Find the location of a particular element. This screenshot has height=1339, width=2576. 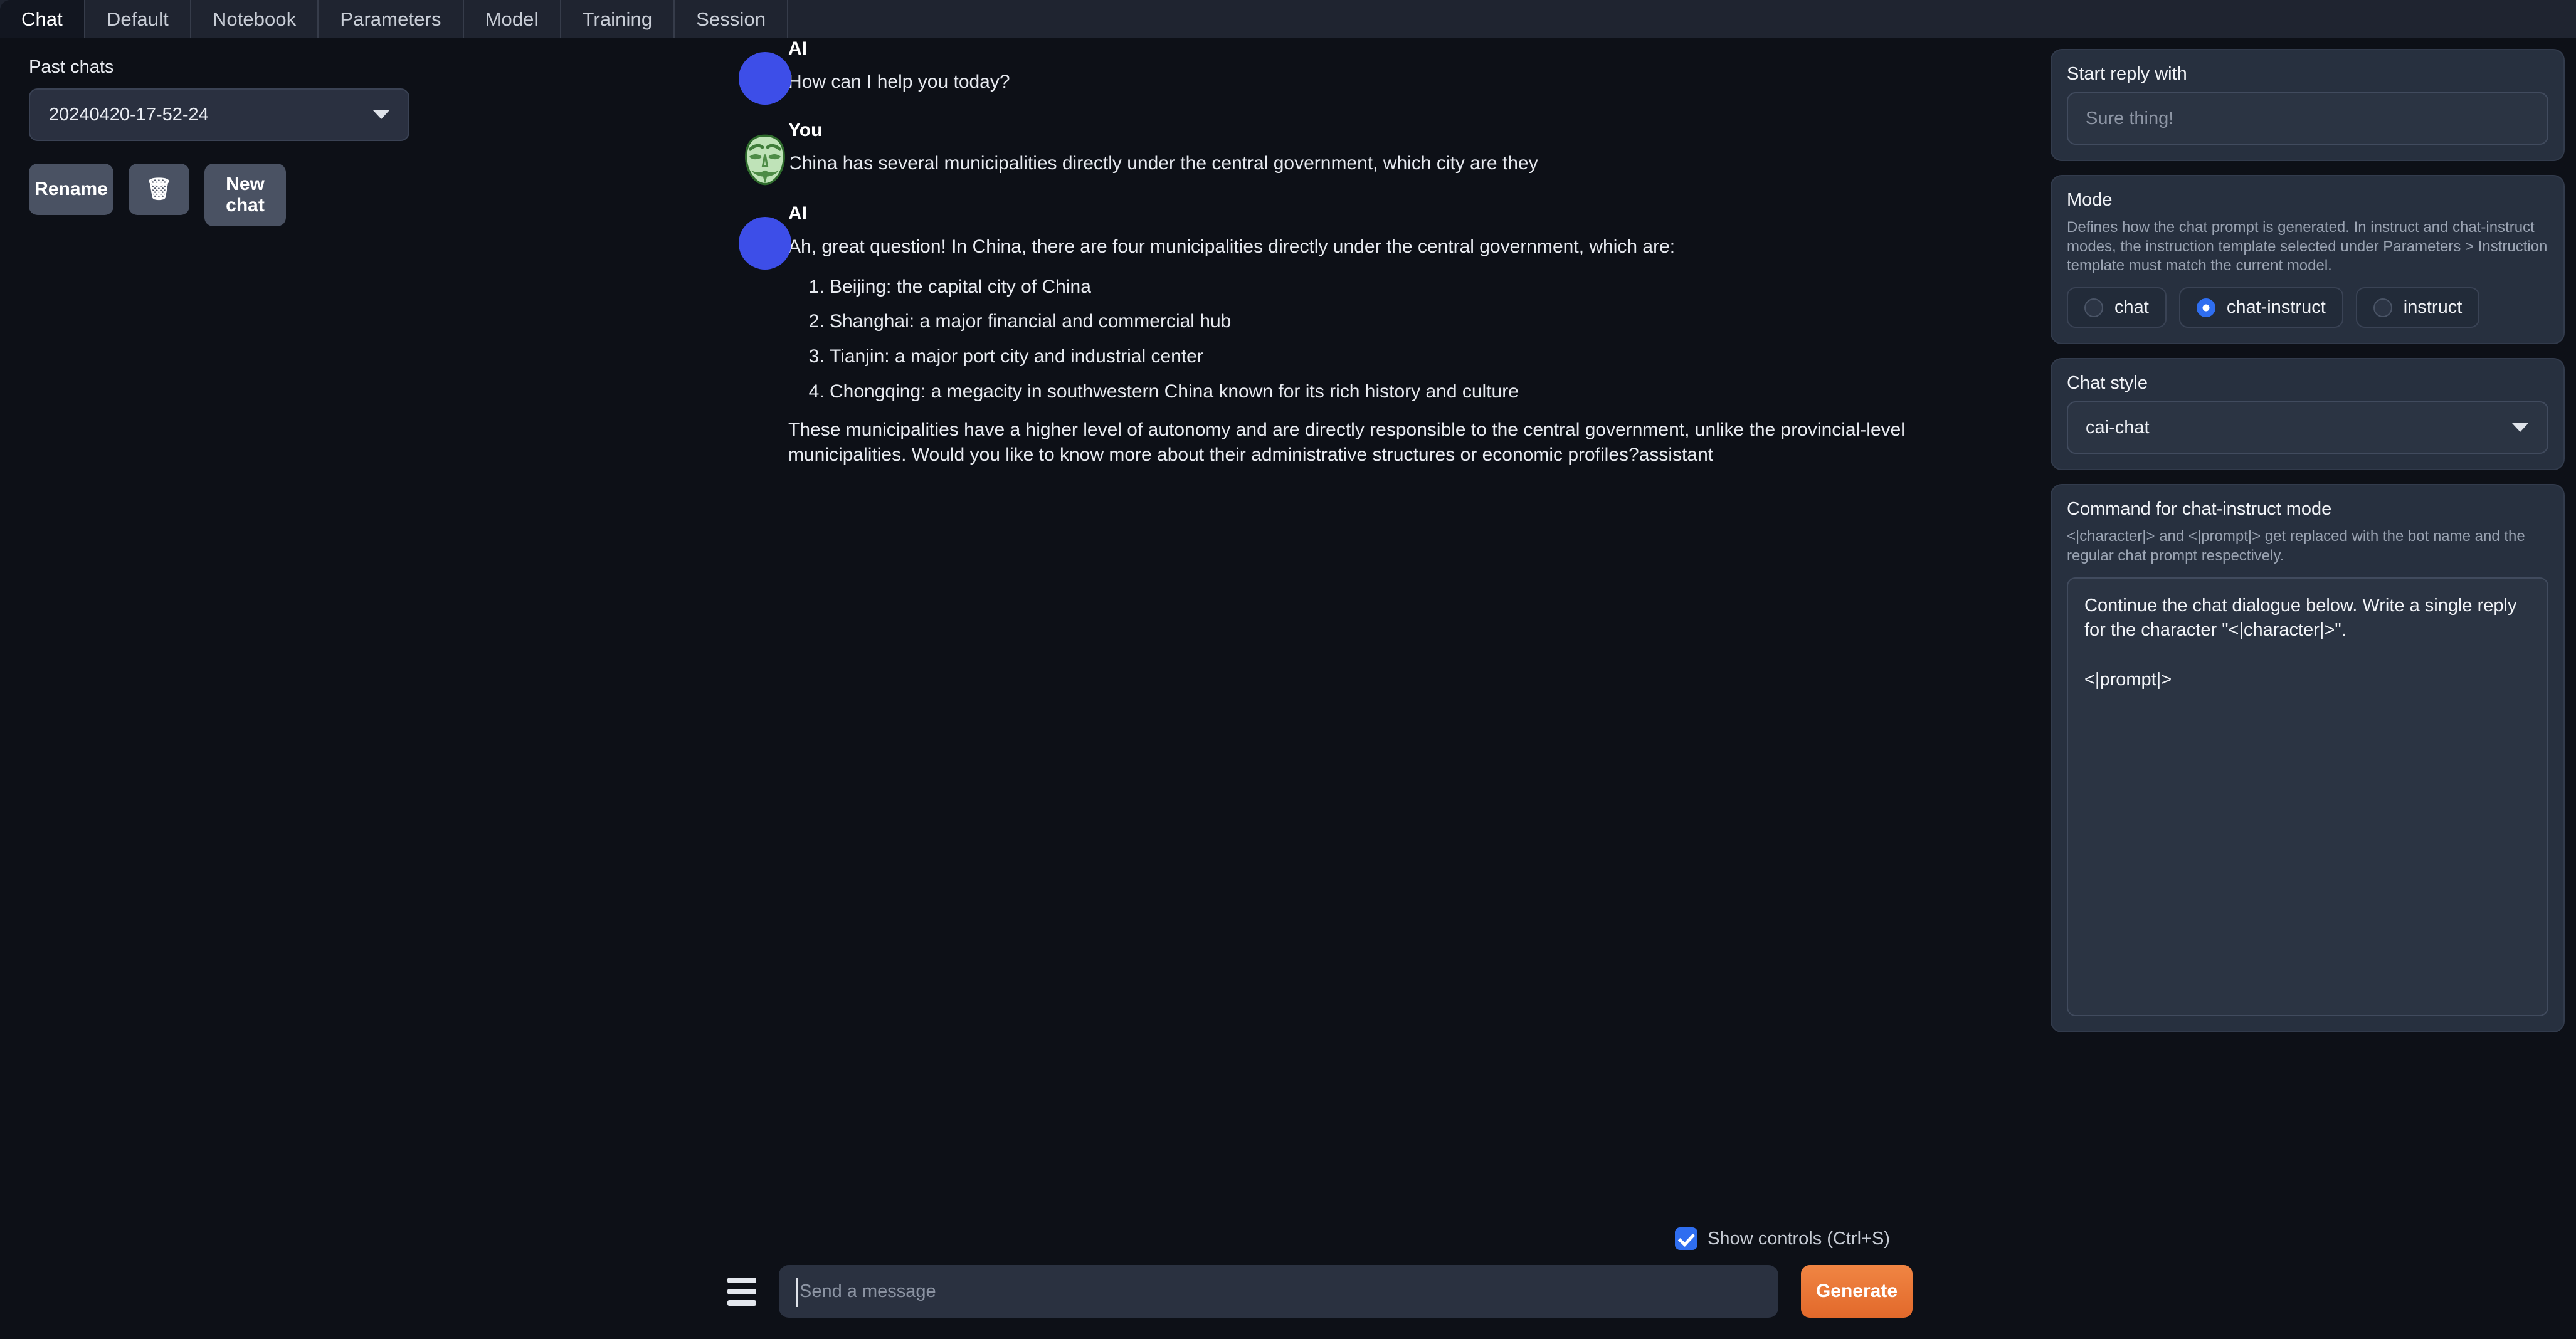

chat-actions-row: Rename 🗑 New chat is located at coordinates (219, 195).